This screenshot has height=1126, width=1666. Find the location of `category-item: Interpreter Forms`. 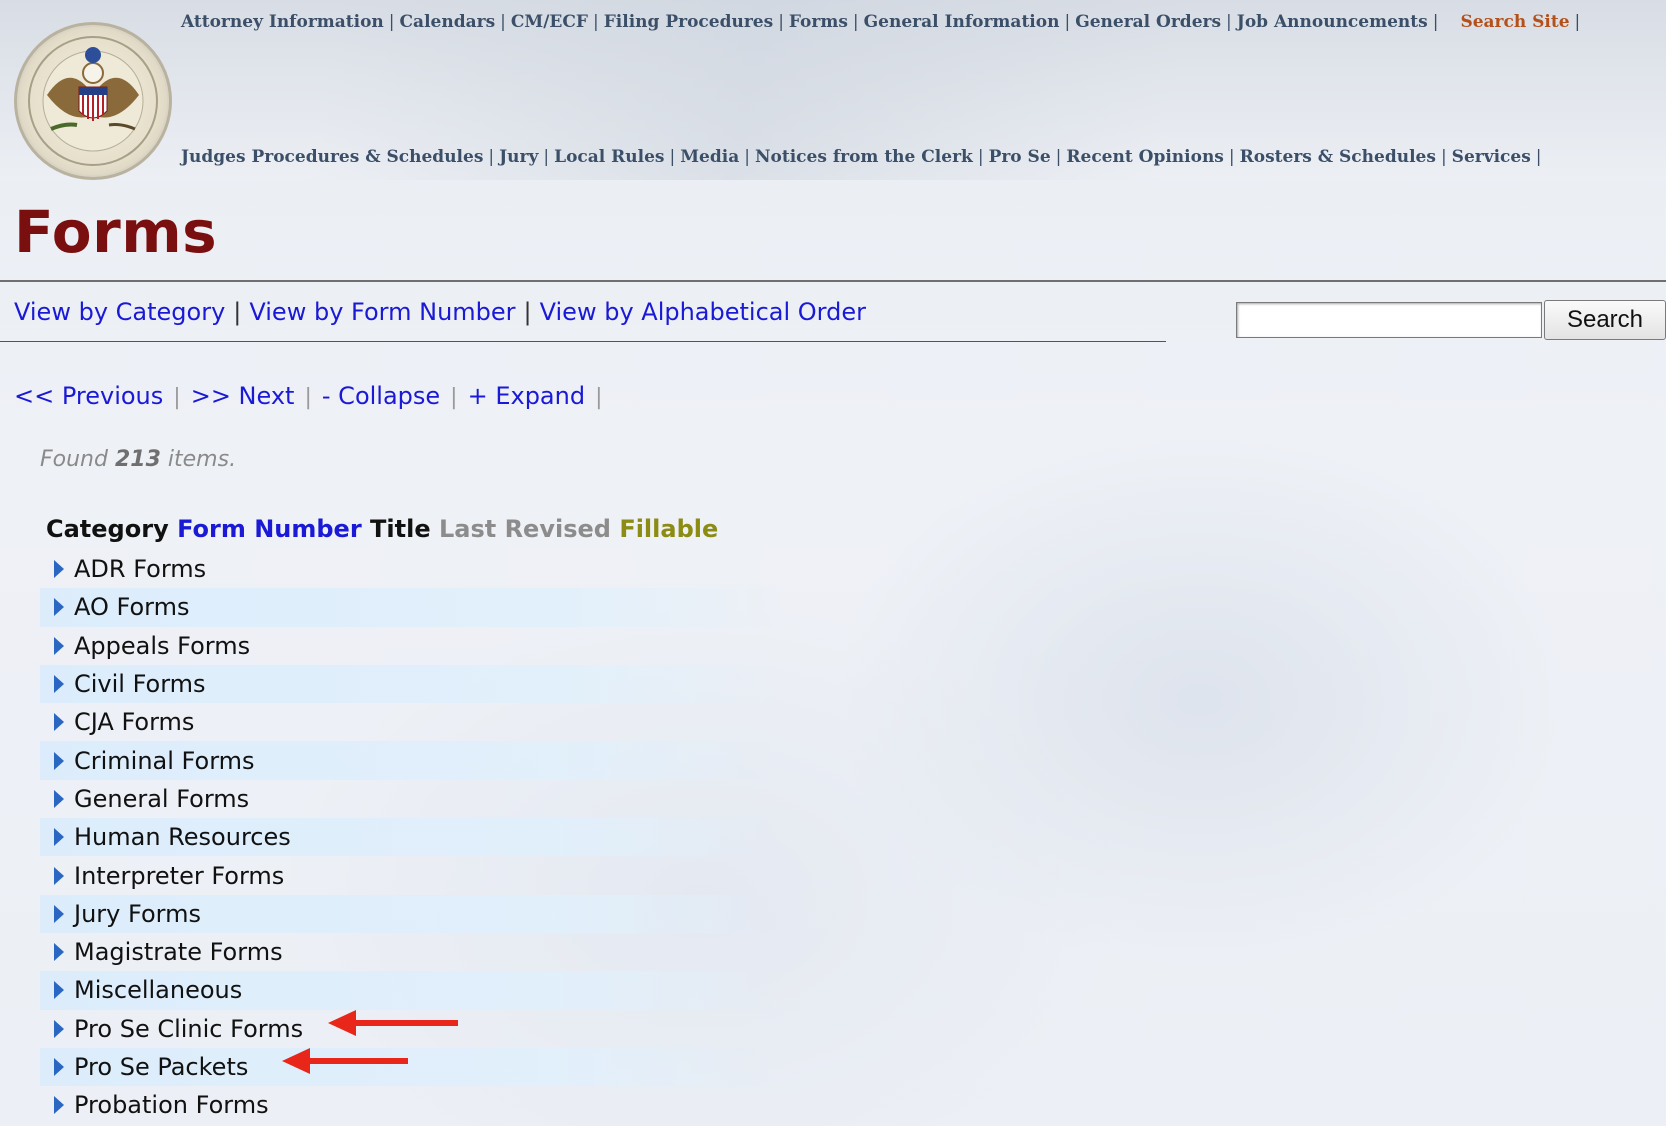

category-item: Interpreter Forms is located at coordinates (410, 875).